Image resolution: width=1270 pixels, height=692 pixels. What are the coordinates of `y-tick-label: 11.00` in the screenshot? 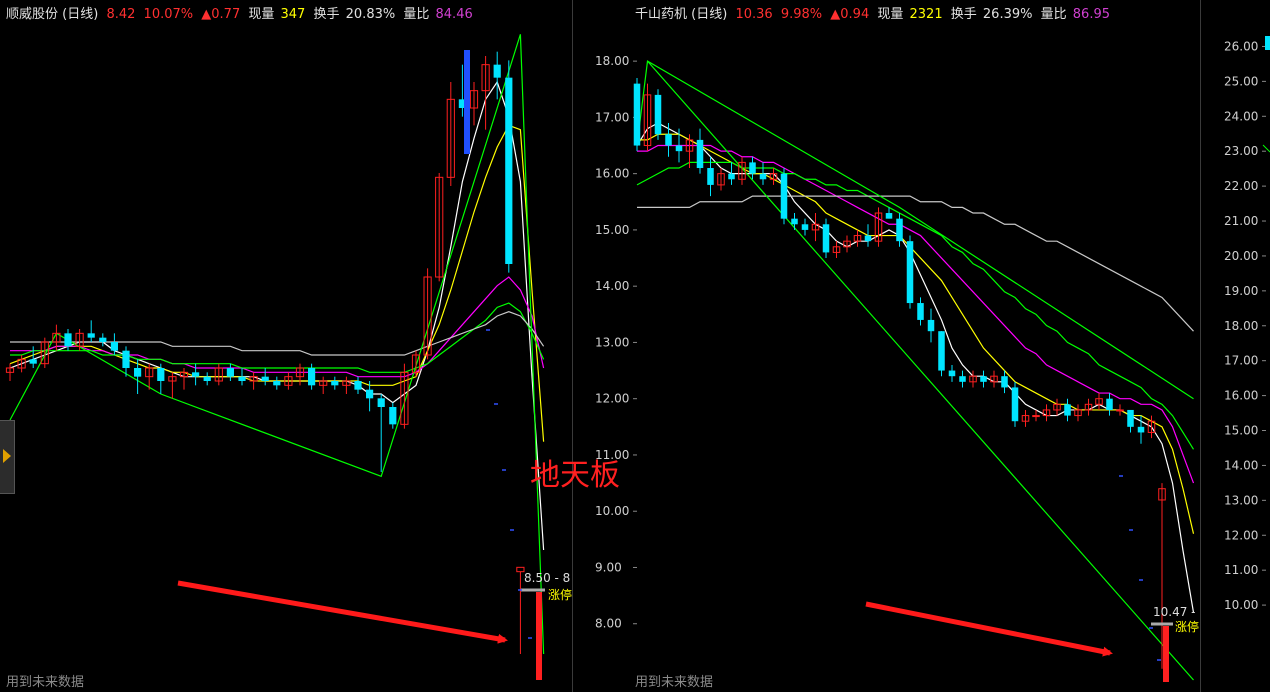 It's located at (1241, 570).